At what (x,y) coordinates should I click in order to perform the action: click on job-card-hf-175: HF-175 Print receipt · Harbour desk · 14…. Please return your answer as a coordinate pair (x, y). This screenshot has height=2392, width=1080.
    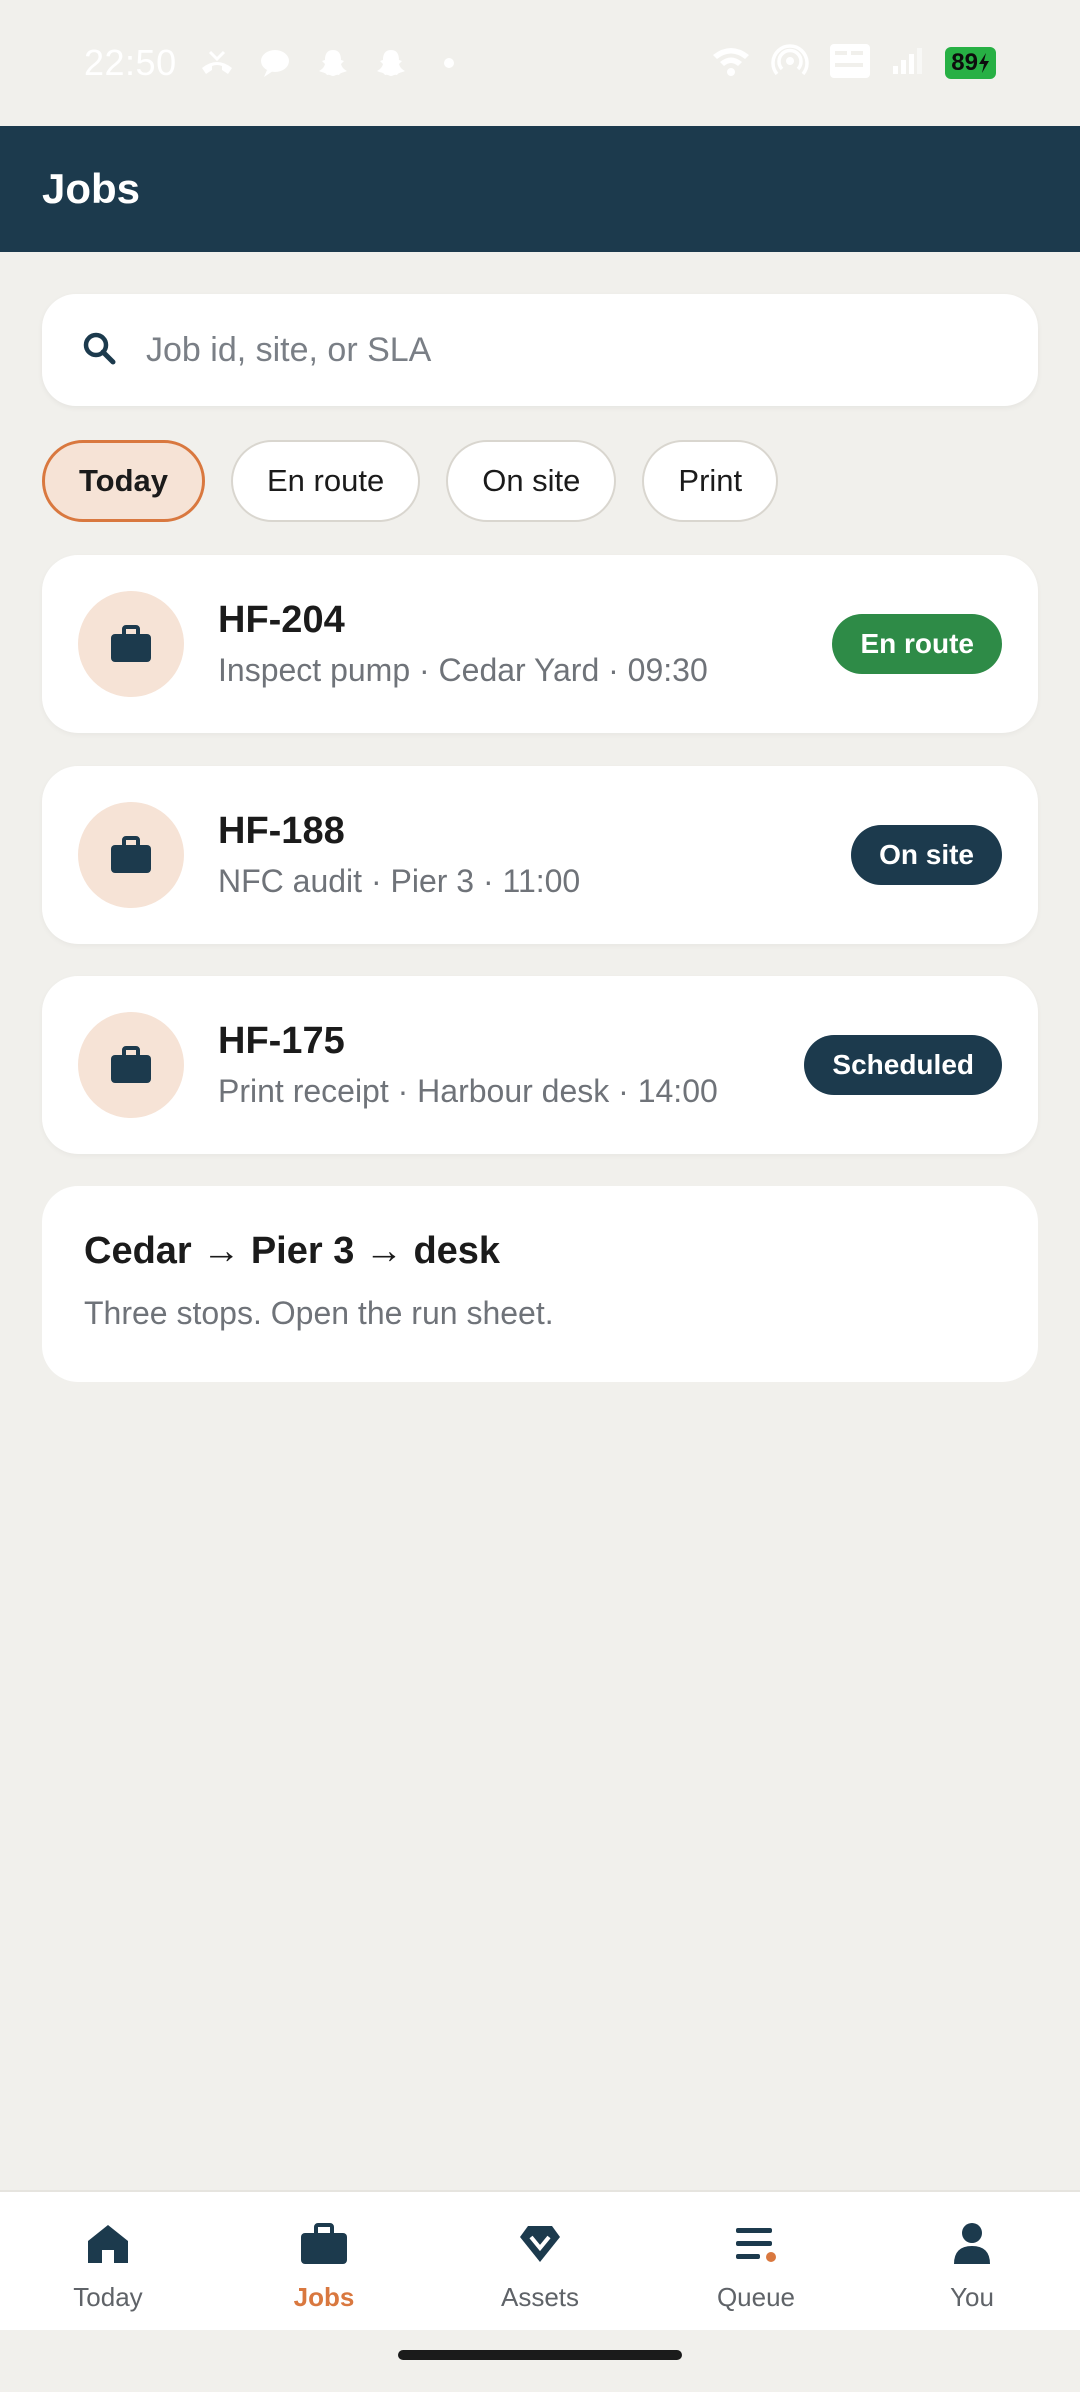
    Looking at the image, I should click on (540, 1065).